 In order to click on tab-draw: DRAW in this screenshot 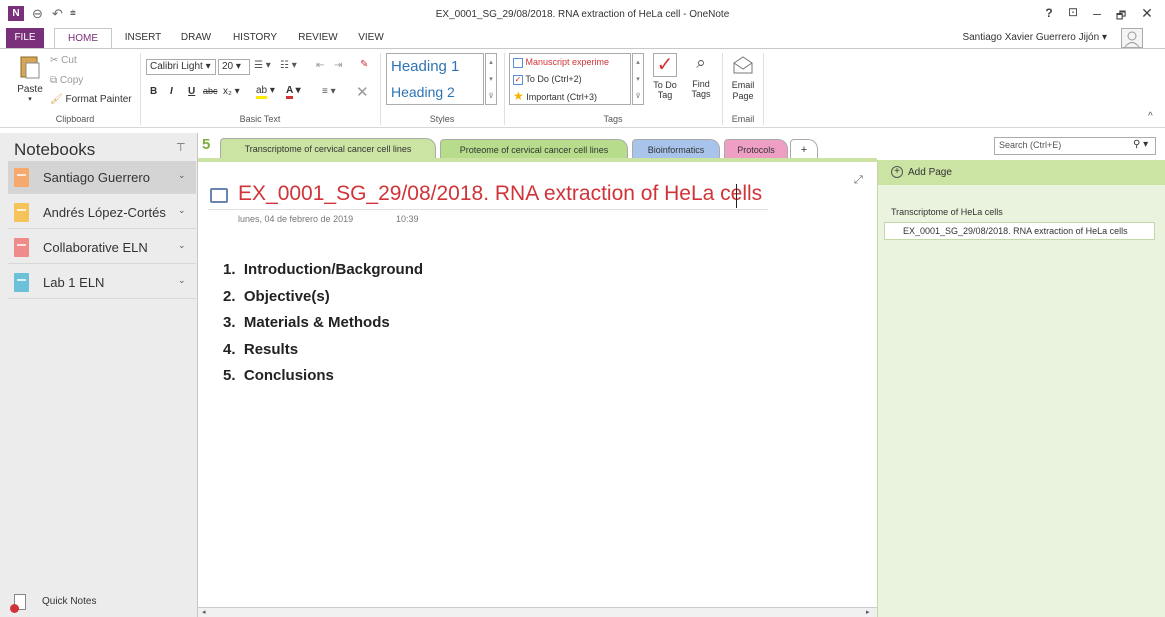, I will do `click(196, 38)`.